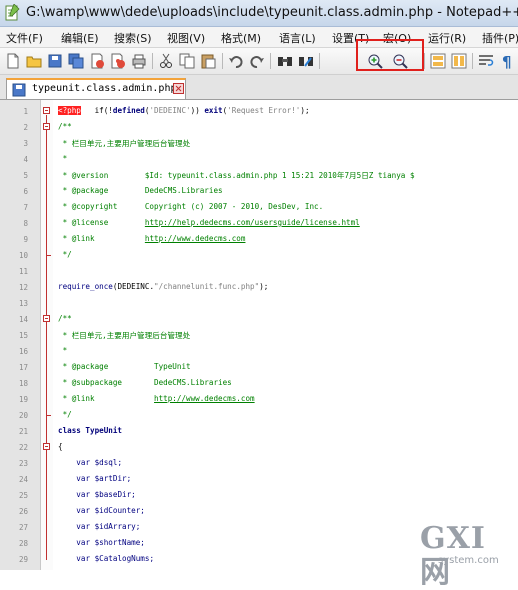 This screenshot has width=518, height=590. I want to click on sync-vertical-icon, so click(438, 61).